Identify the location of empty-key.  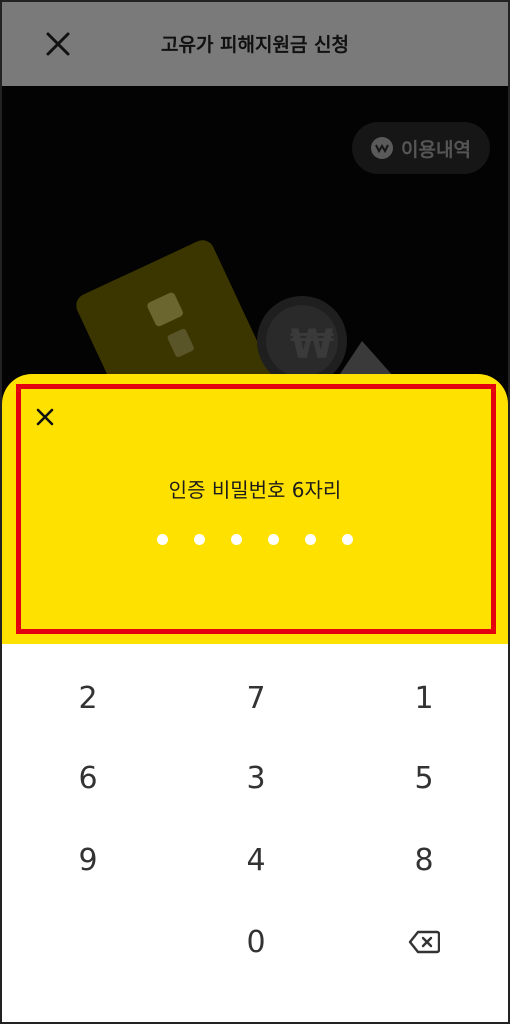
(88, 942).